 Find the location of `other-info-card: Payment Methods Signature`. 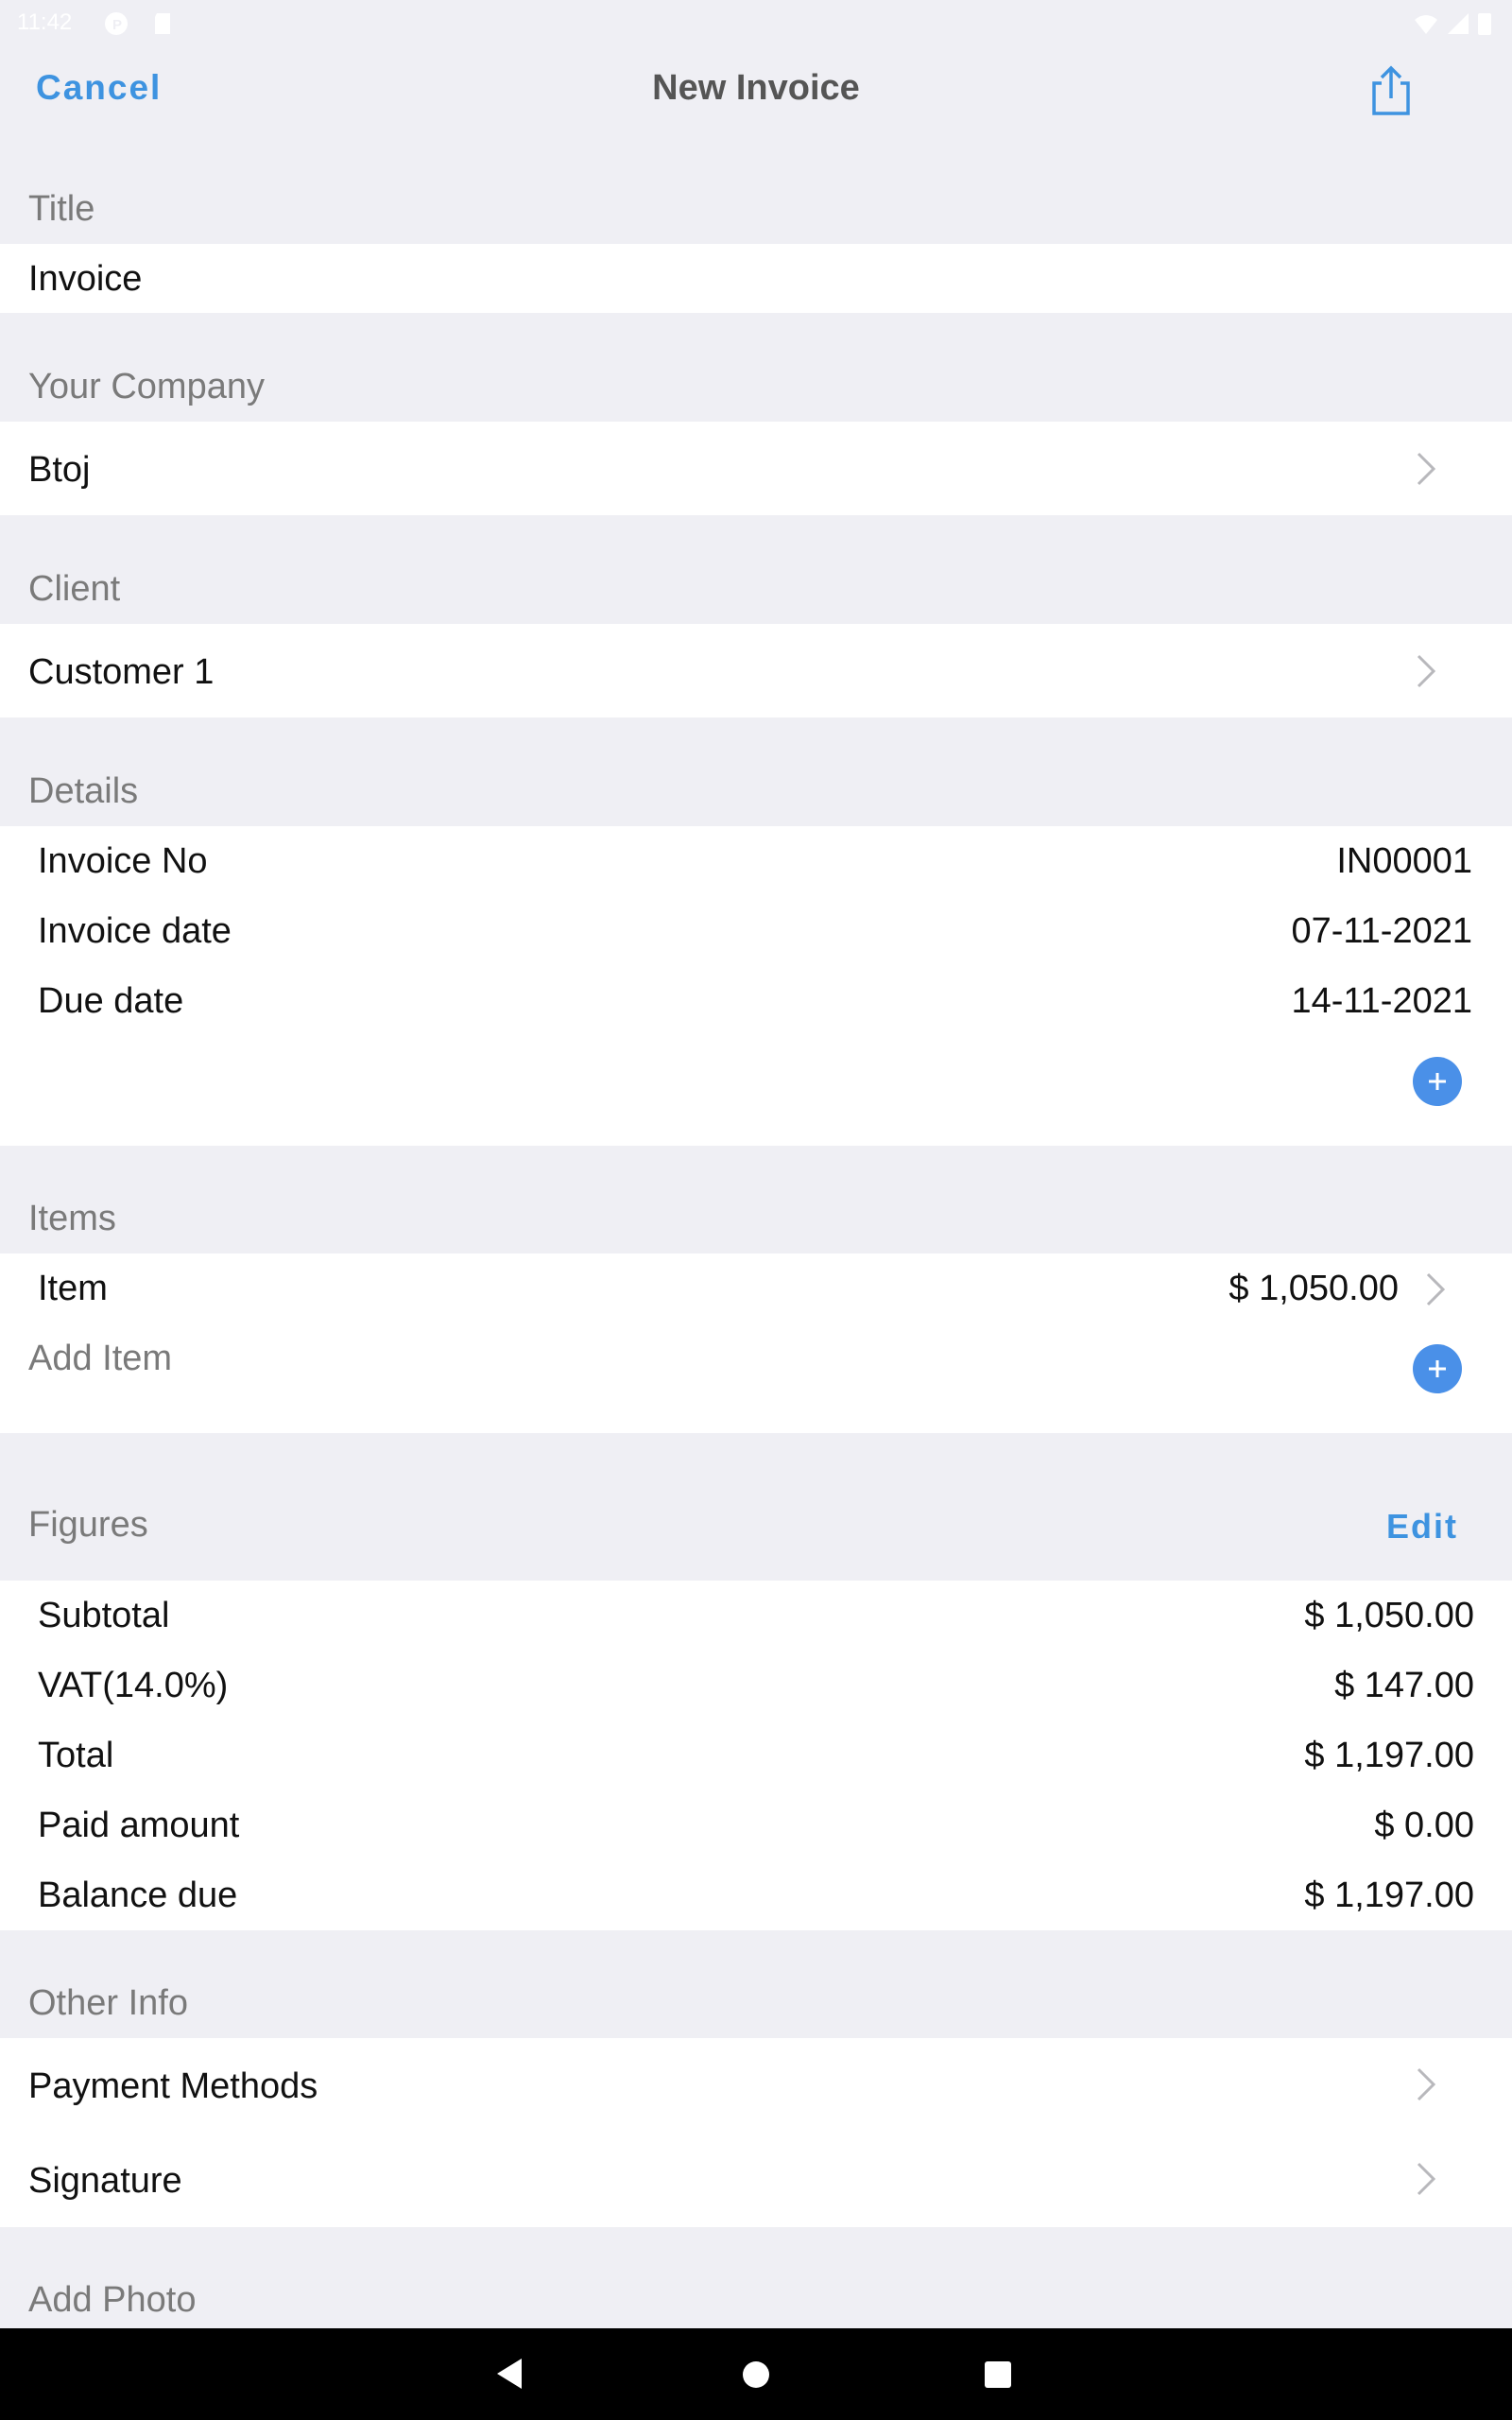

other-info-card: Payment Methods Signature is located at coordinates (756, 2132).